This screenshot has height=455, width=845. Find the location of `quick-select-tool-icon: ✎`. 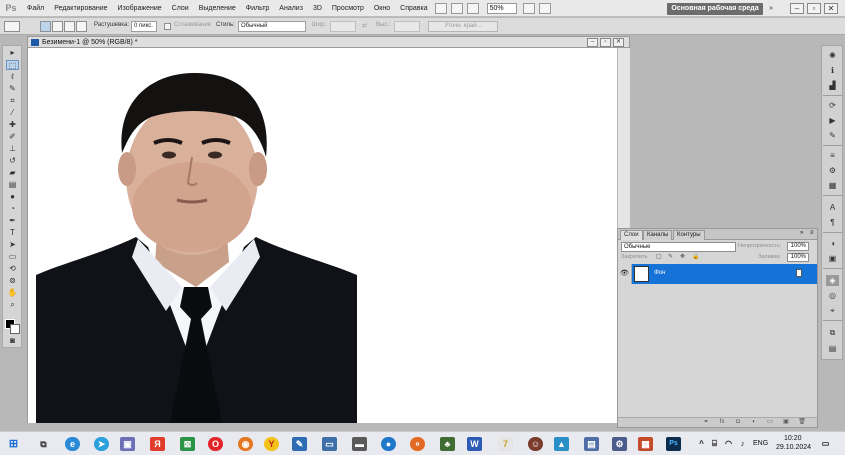

quick-select-tool-icon: ✎ is located at coordinates (12, 89).